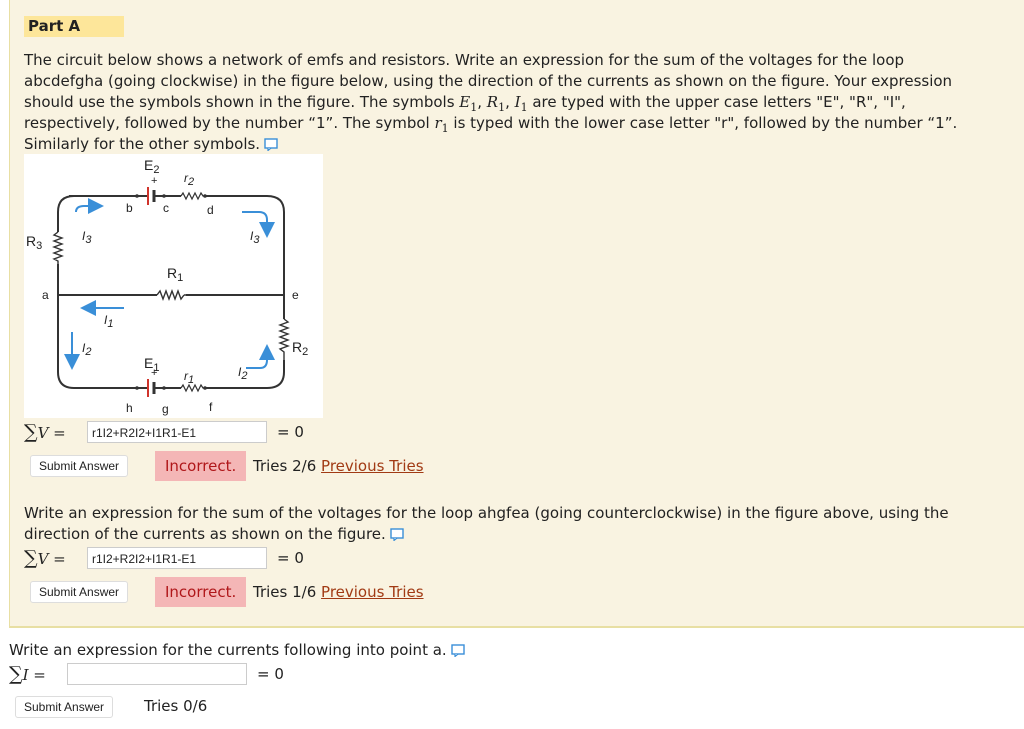 This screenshot has width=1024, height=729. I want to click on current-arrow-I2-right, so click(260, 356).